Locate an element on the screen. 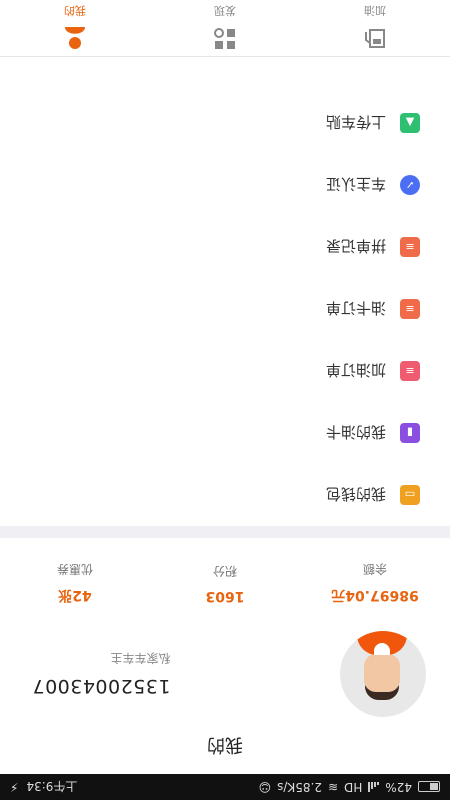 The image size is (450, 800). wallet-icon: ▭ is located at coordinates (410, 495).